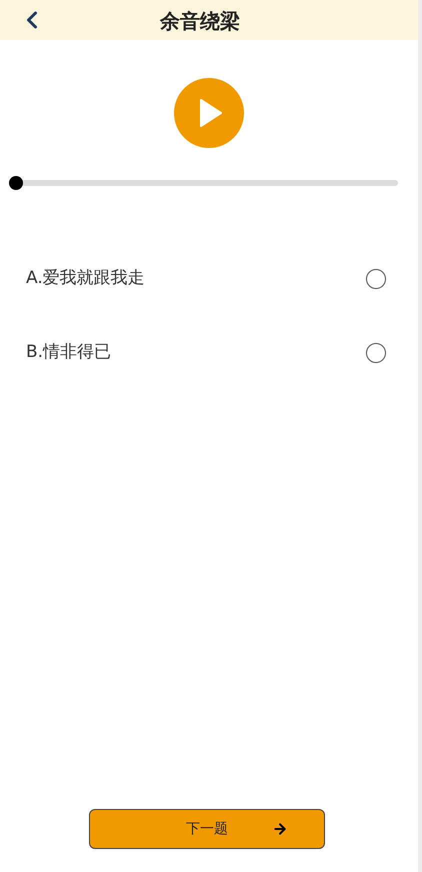 Image resolution: width=422 pixels, height=872 pixels. Describe the element at coordinates (209, 279) in the screenshot. I see `answer-option: A.爱我就跟我走` at that location.